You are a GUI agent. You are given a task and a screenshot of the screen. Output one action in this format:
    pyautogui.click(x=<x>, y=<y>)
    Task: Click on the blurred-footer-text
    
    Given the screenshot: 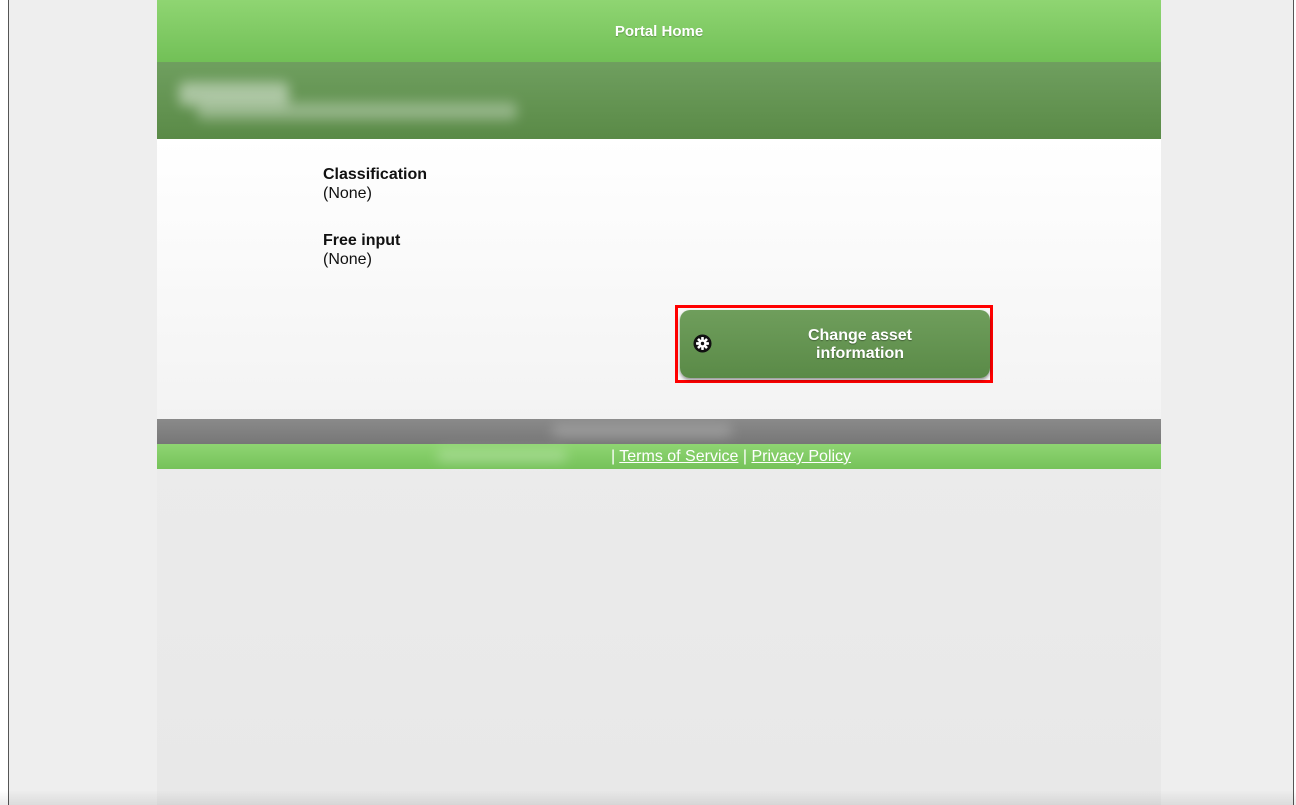 What is the action you would take?
    pyautogui.click(x=642, y=431)
    